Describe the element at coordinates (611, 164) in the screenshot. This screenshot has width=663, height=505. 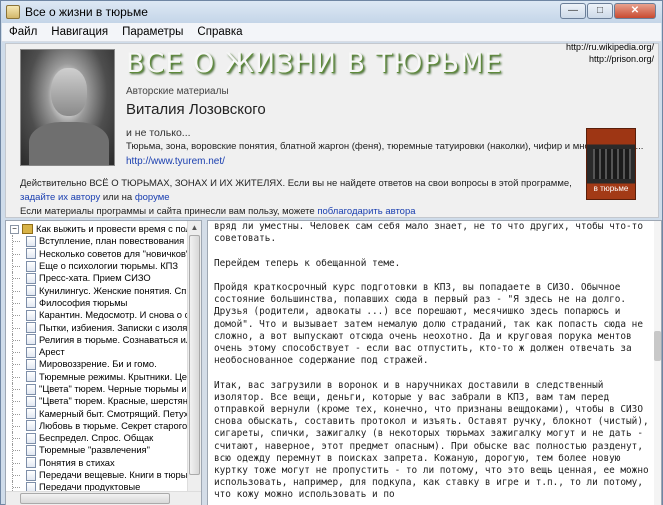
I see `book-cover: в тюрьме` at that location.